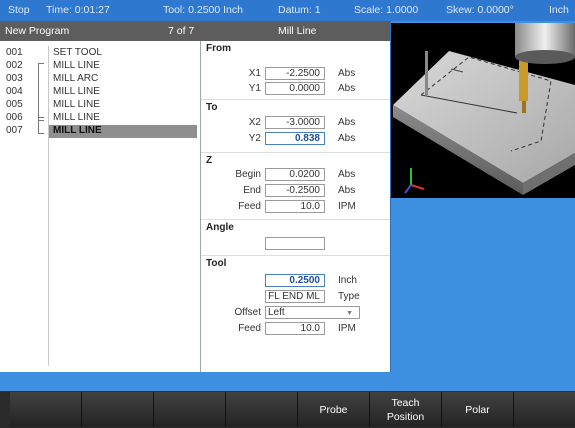 The image size is (575, 428). I want to click on selected-step-number-cell: 007, so click(24, 131).